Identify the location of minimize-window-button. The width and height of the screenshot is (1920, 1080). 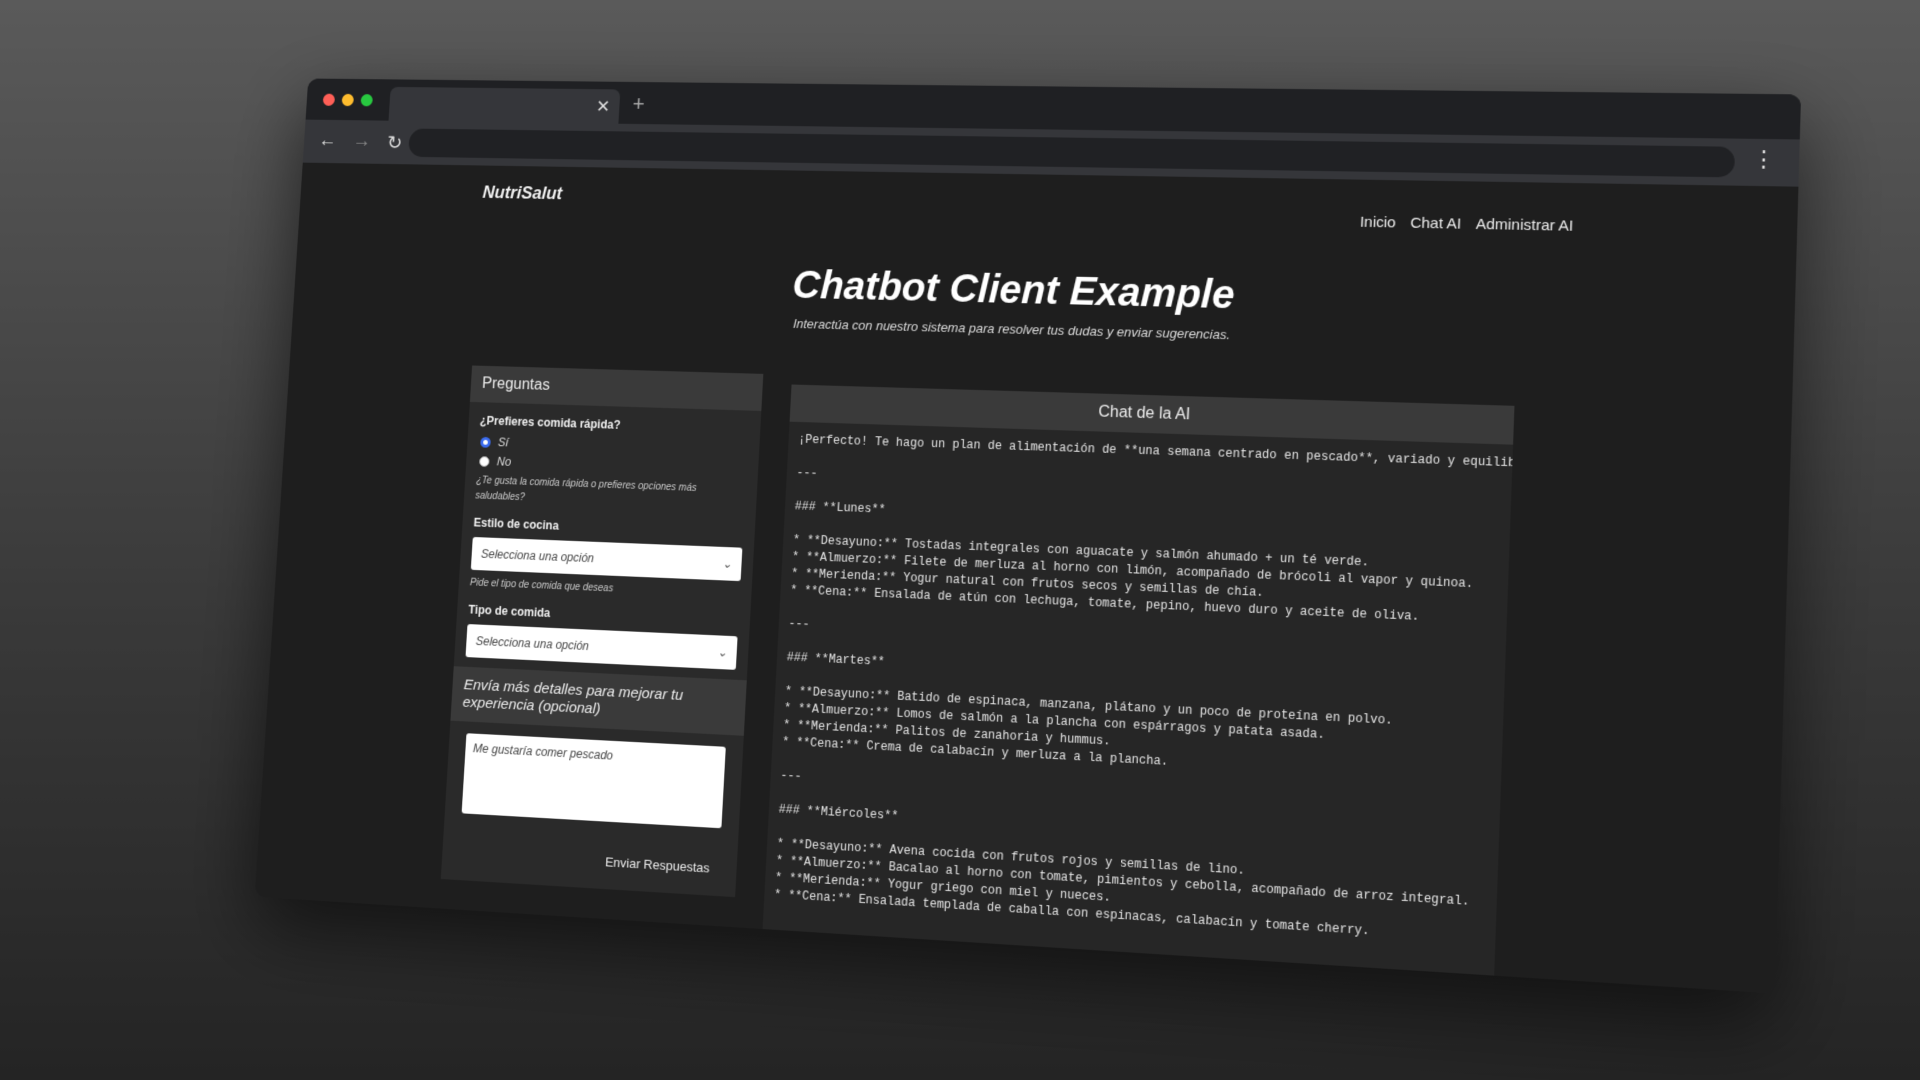
(348, 100).